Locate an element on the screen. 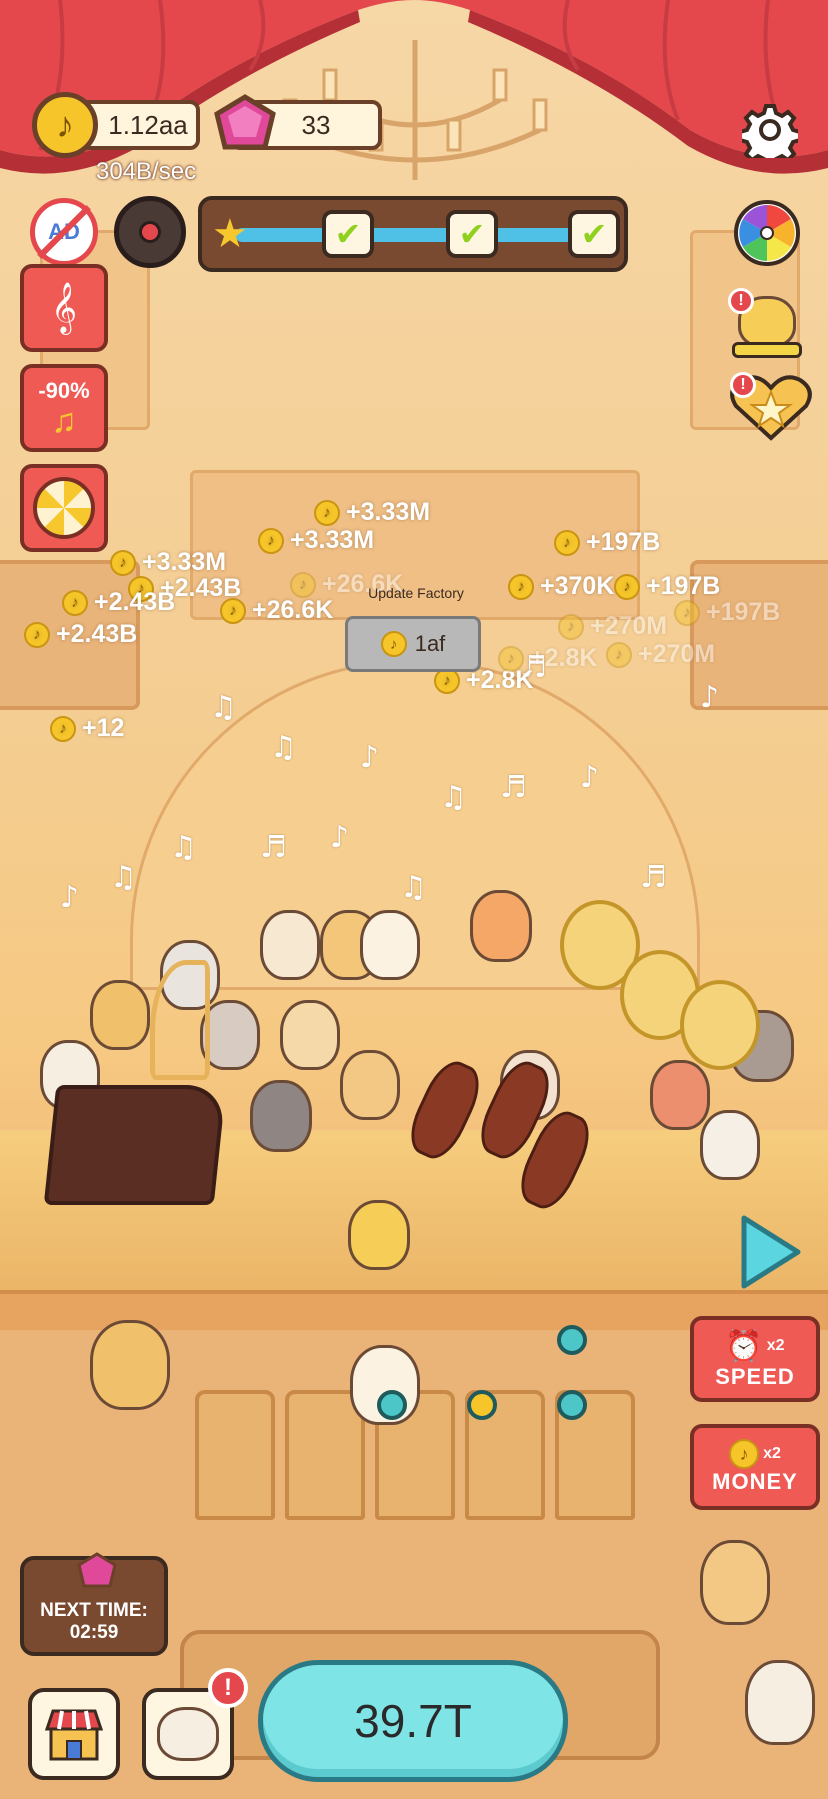  record-center-icon is located at coordinates (150, 232).